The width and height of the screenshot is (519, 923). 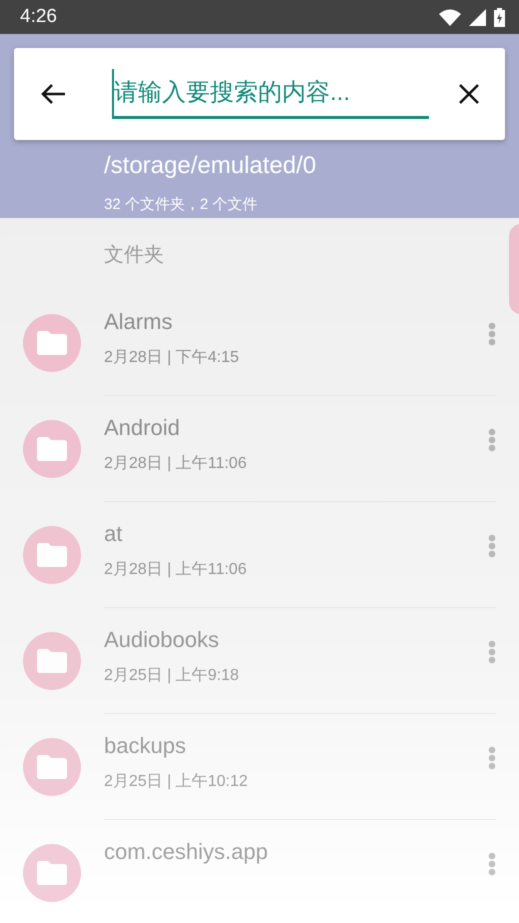 I want to click on folder-summary: 32 个文件夹，2 个文件, so click(x=181, y=205).